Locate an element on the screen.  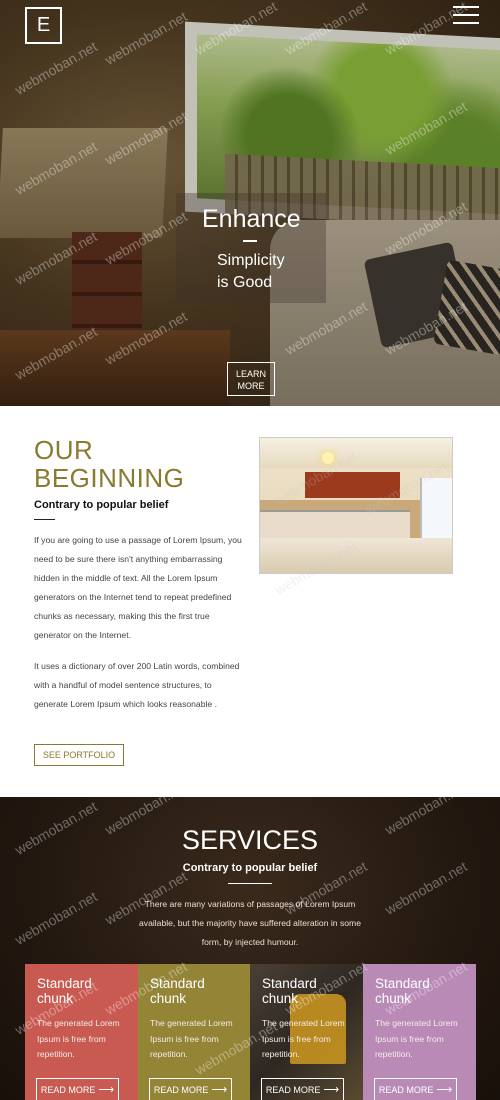
about-subtitle: Contrary to popular belief is located at coordinates (101, 505).